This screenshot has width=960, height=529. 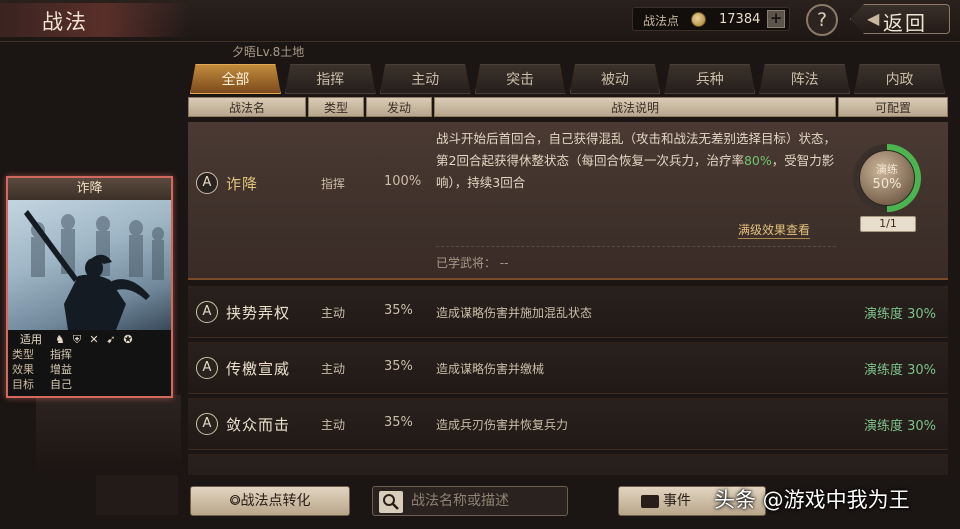 I want to click on skill-card: 诈降 适用 ♞ ⛨ ✕ ➹ ✪ 类型 指挥 效果 增益 目标 自己, so click(x=89, y=287).